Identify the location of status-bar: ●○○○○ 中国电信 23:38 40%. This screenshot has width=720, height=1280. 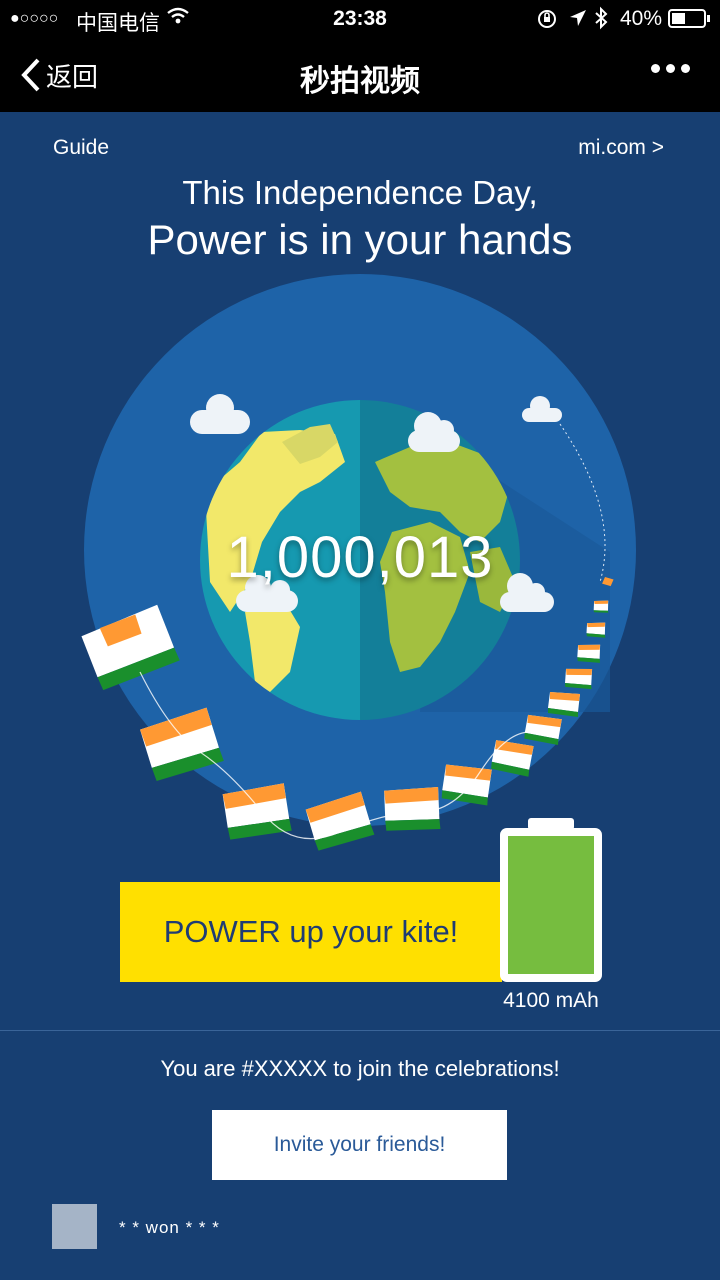
(360, 19).